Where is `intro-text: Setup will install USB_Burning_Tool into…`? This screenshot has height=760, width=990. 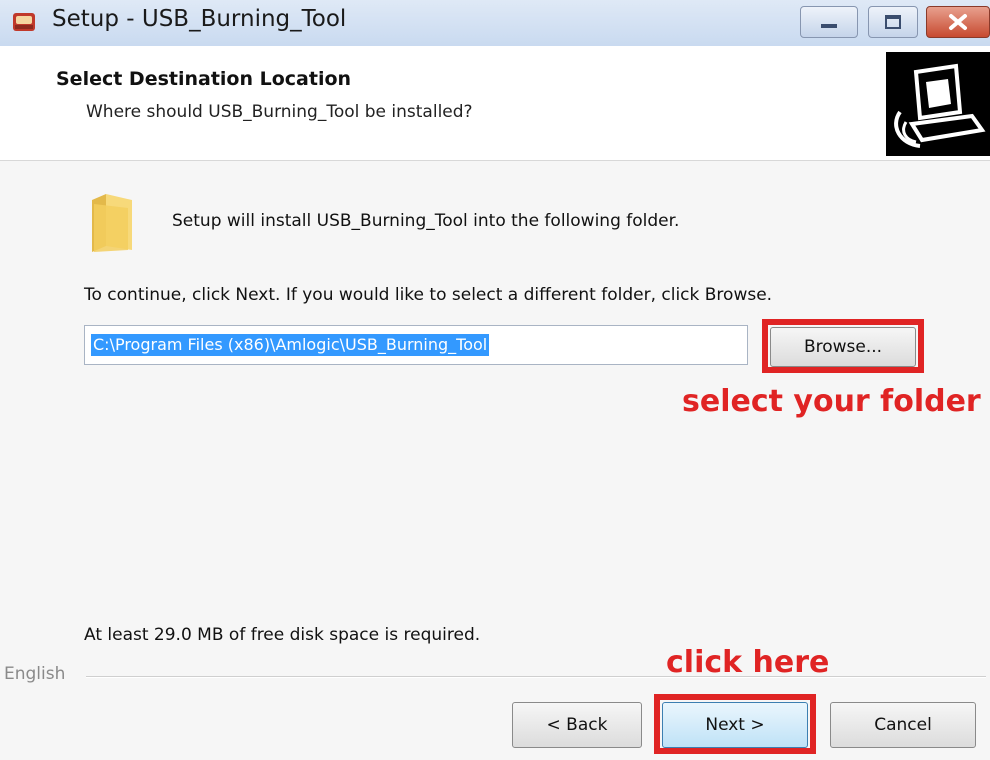 intro-text: Setup will install USB_Burning_Tool into… is located at coordinates (426, 221).